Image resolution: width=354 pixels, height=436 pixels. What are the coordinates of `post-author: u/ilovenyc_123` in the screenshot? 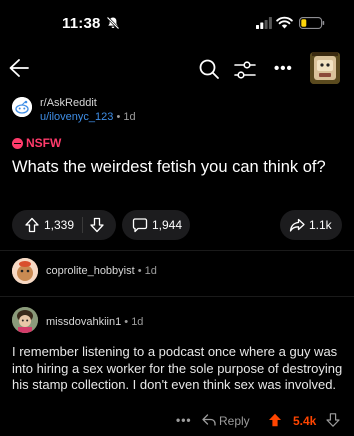 It's located at (76, 117).